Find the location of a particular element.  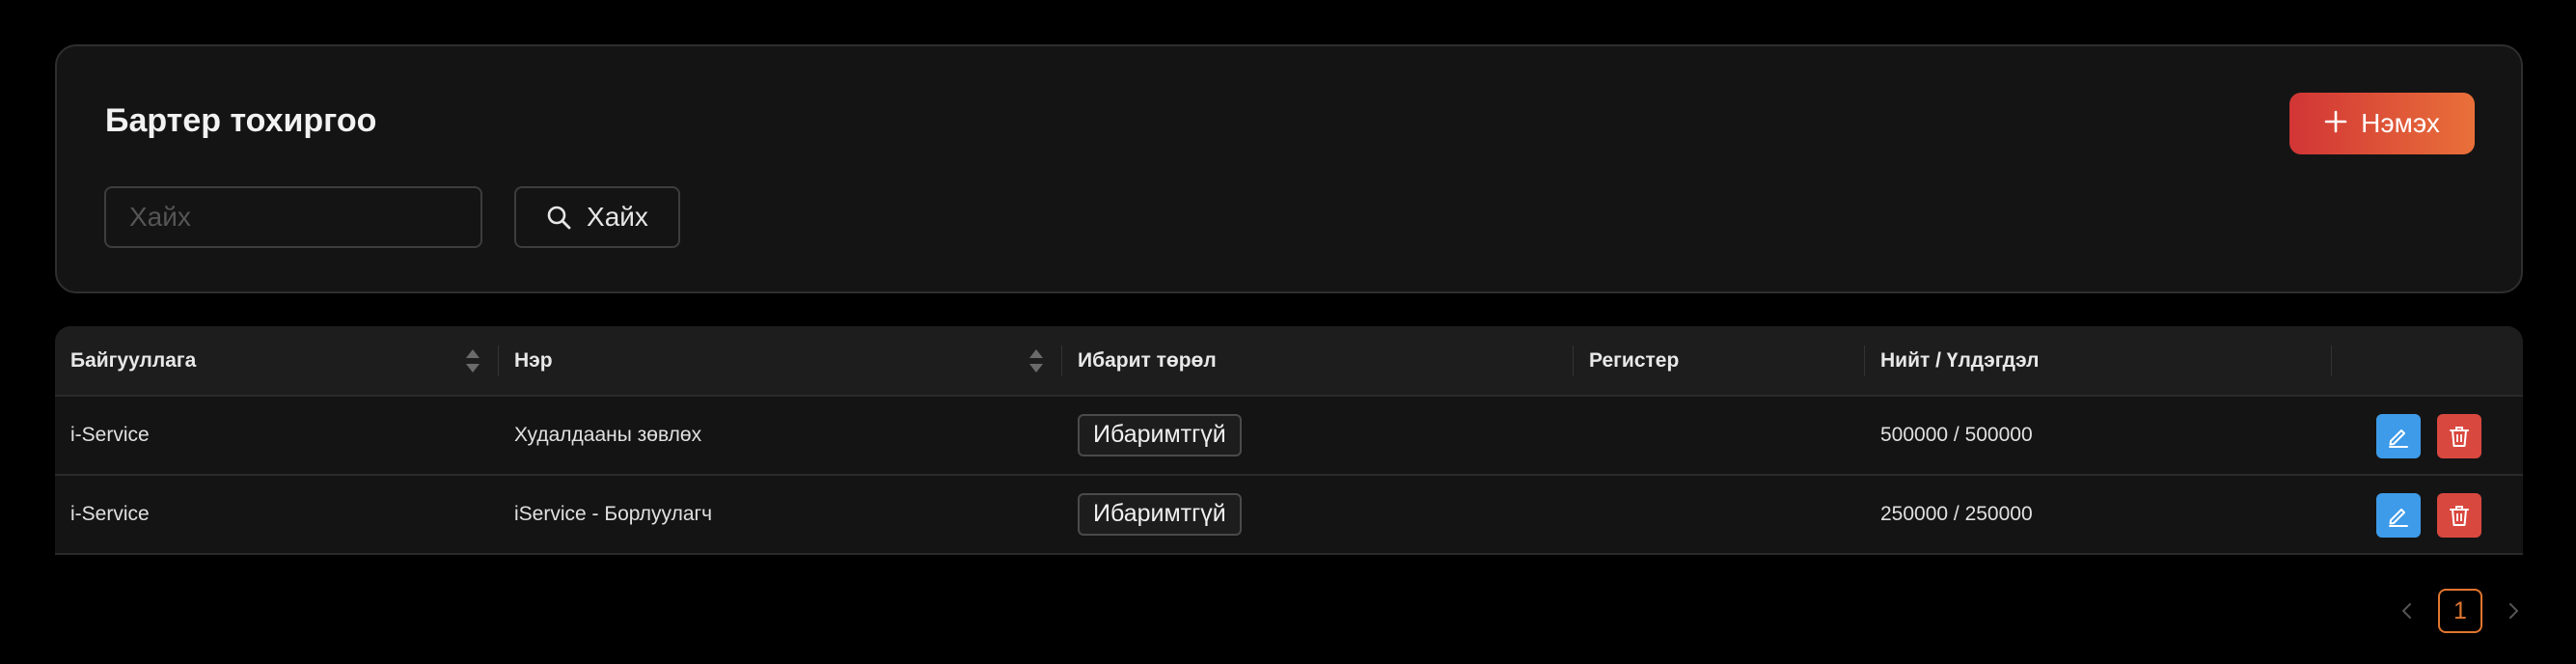

column-label: Регистер is located at coordinates (1634, 360).